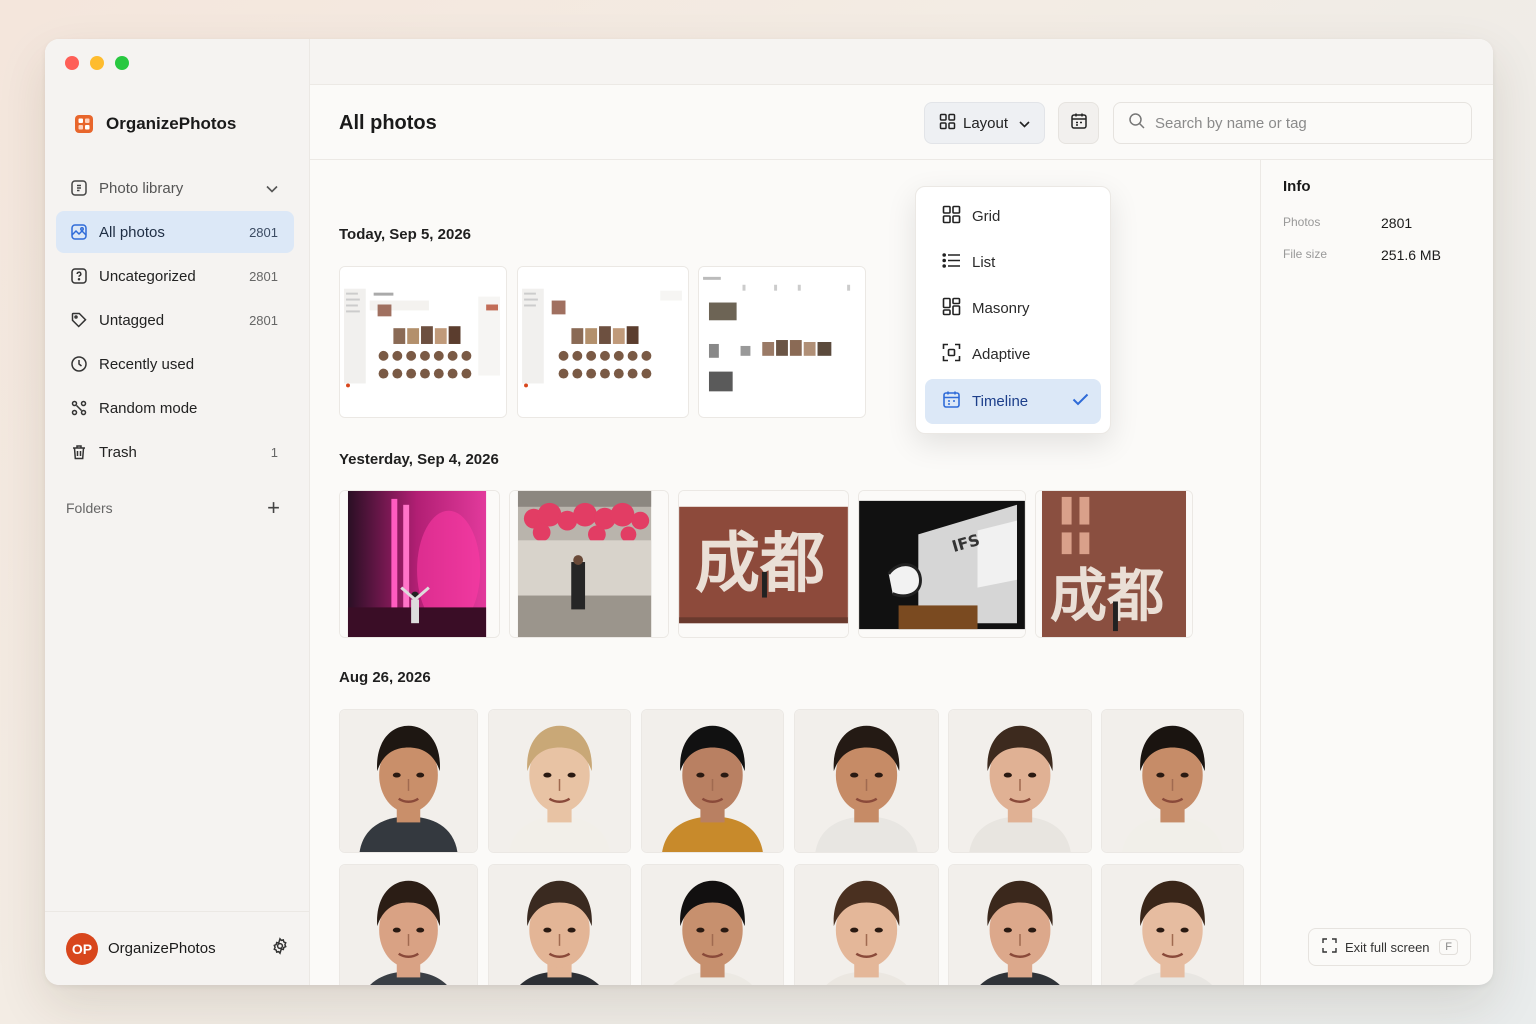 The height and width of the screenshot is (1024, 1536). I want to click on zoom-window-button, so click(122, 63).